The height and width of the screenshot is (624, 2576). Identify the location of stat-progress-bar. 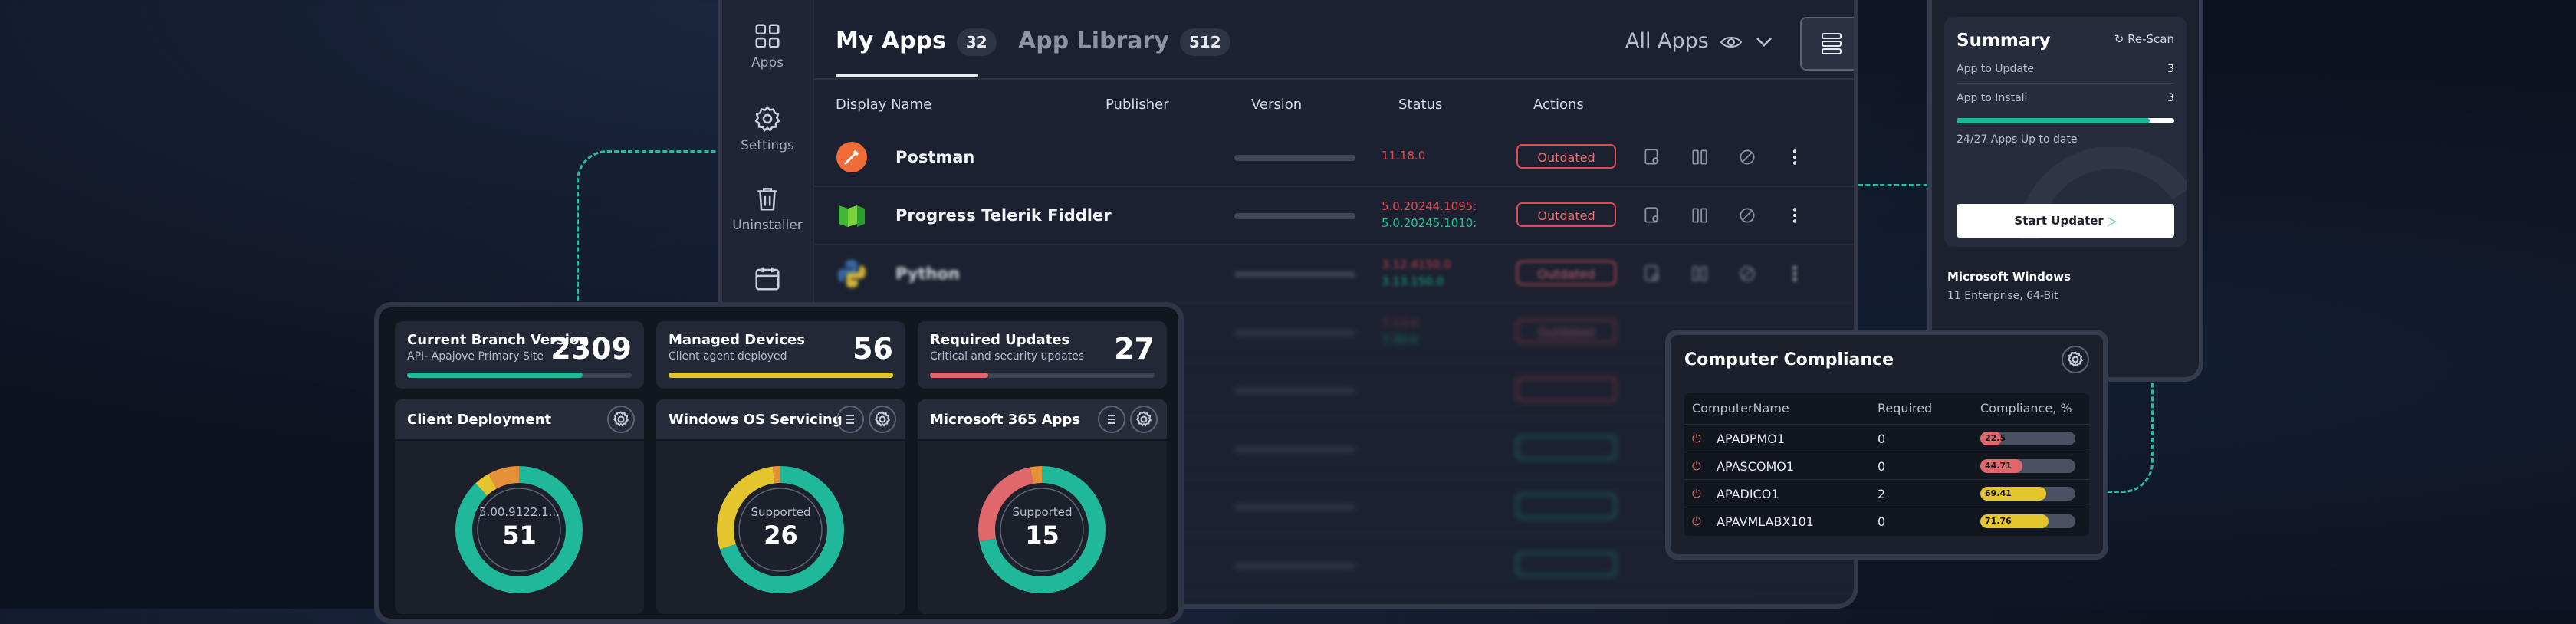
(1043, 375).